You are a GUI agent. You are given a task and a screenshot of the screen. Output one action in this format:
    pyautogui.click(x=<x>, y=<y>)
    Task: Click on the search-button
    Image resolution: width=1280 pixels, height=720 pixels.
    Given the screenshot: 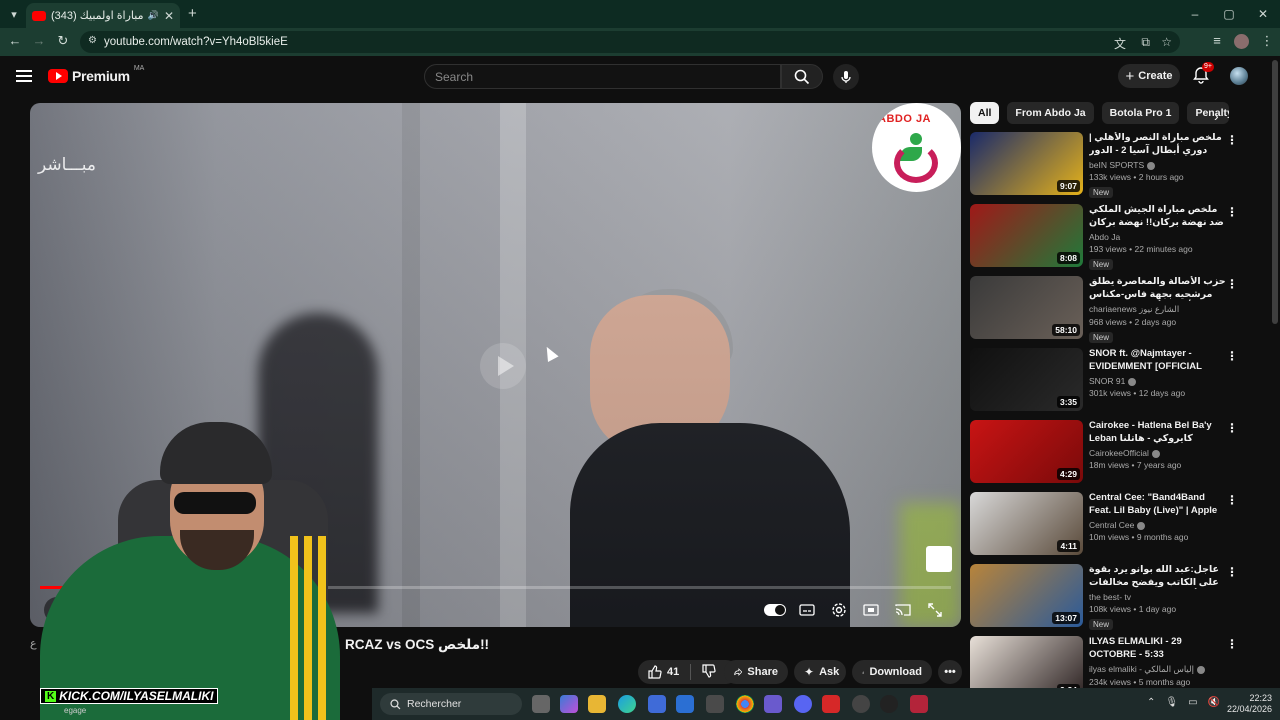 What is the action you would take?
    pyautogui.click(x=802, y=76)
    